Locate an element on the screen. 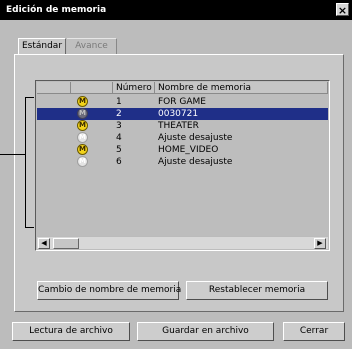 The image size is (352, 349). close-window-button: × is located at coordinates (342, 10).